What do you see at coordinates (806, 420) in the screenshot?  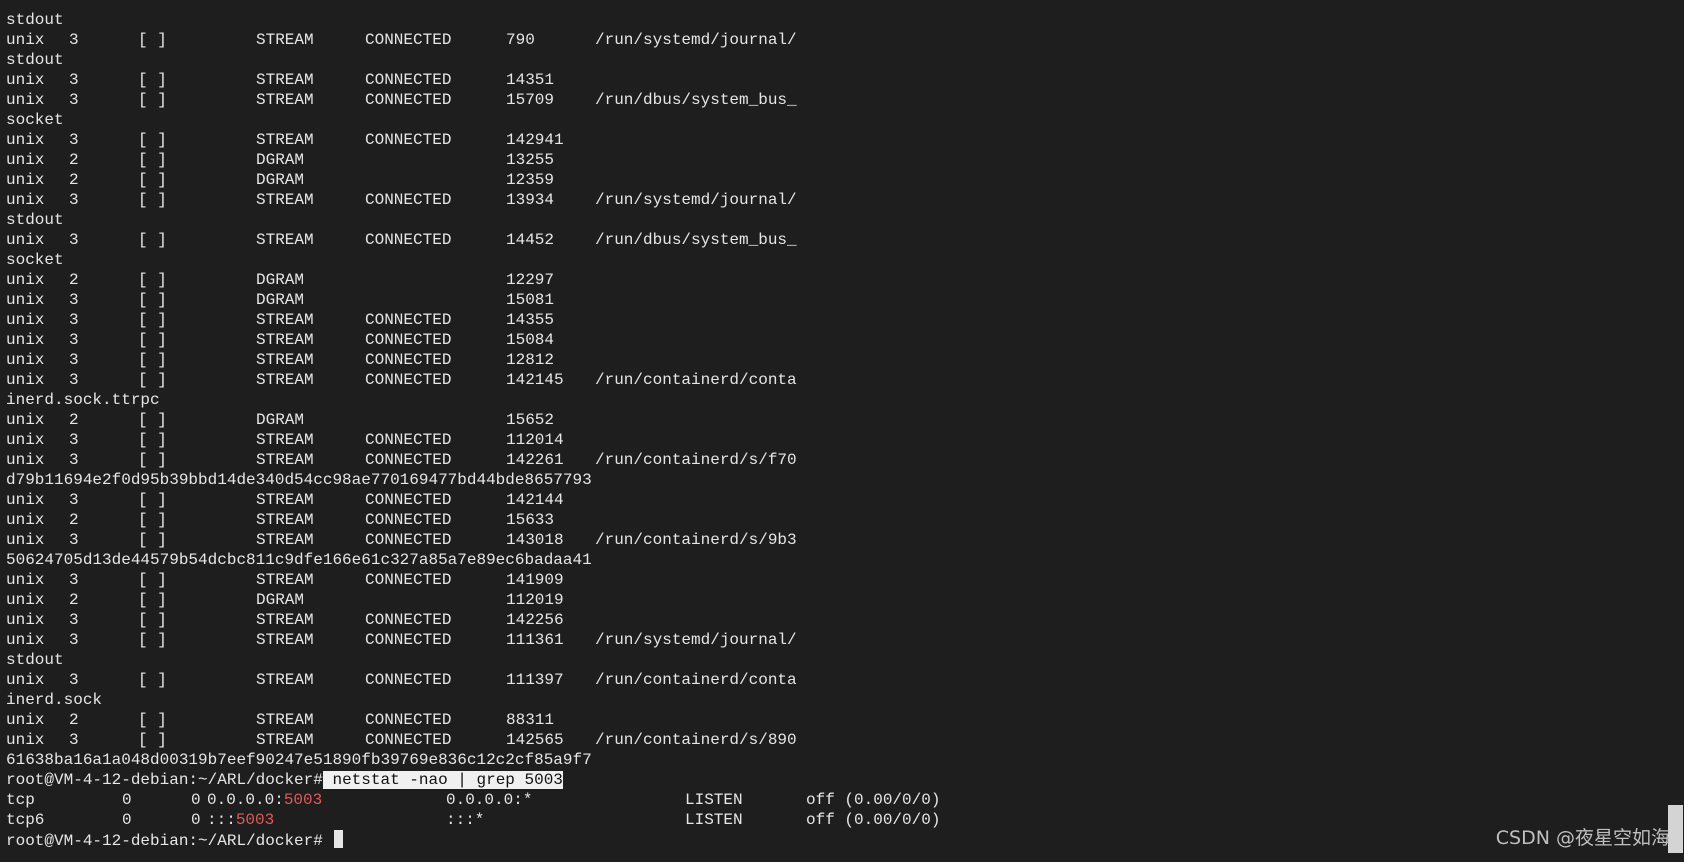 I see `terminal-line: unix 2 [ ] DGRAM 15652` at bounding box center [806, 420].